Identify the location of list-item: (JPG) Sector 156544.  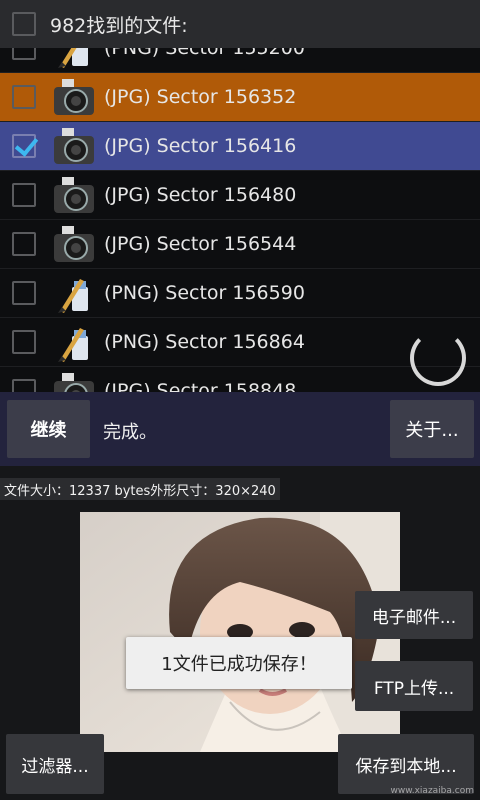
(240, 244).